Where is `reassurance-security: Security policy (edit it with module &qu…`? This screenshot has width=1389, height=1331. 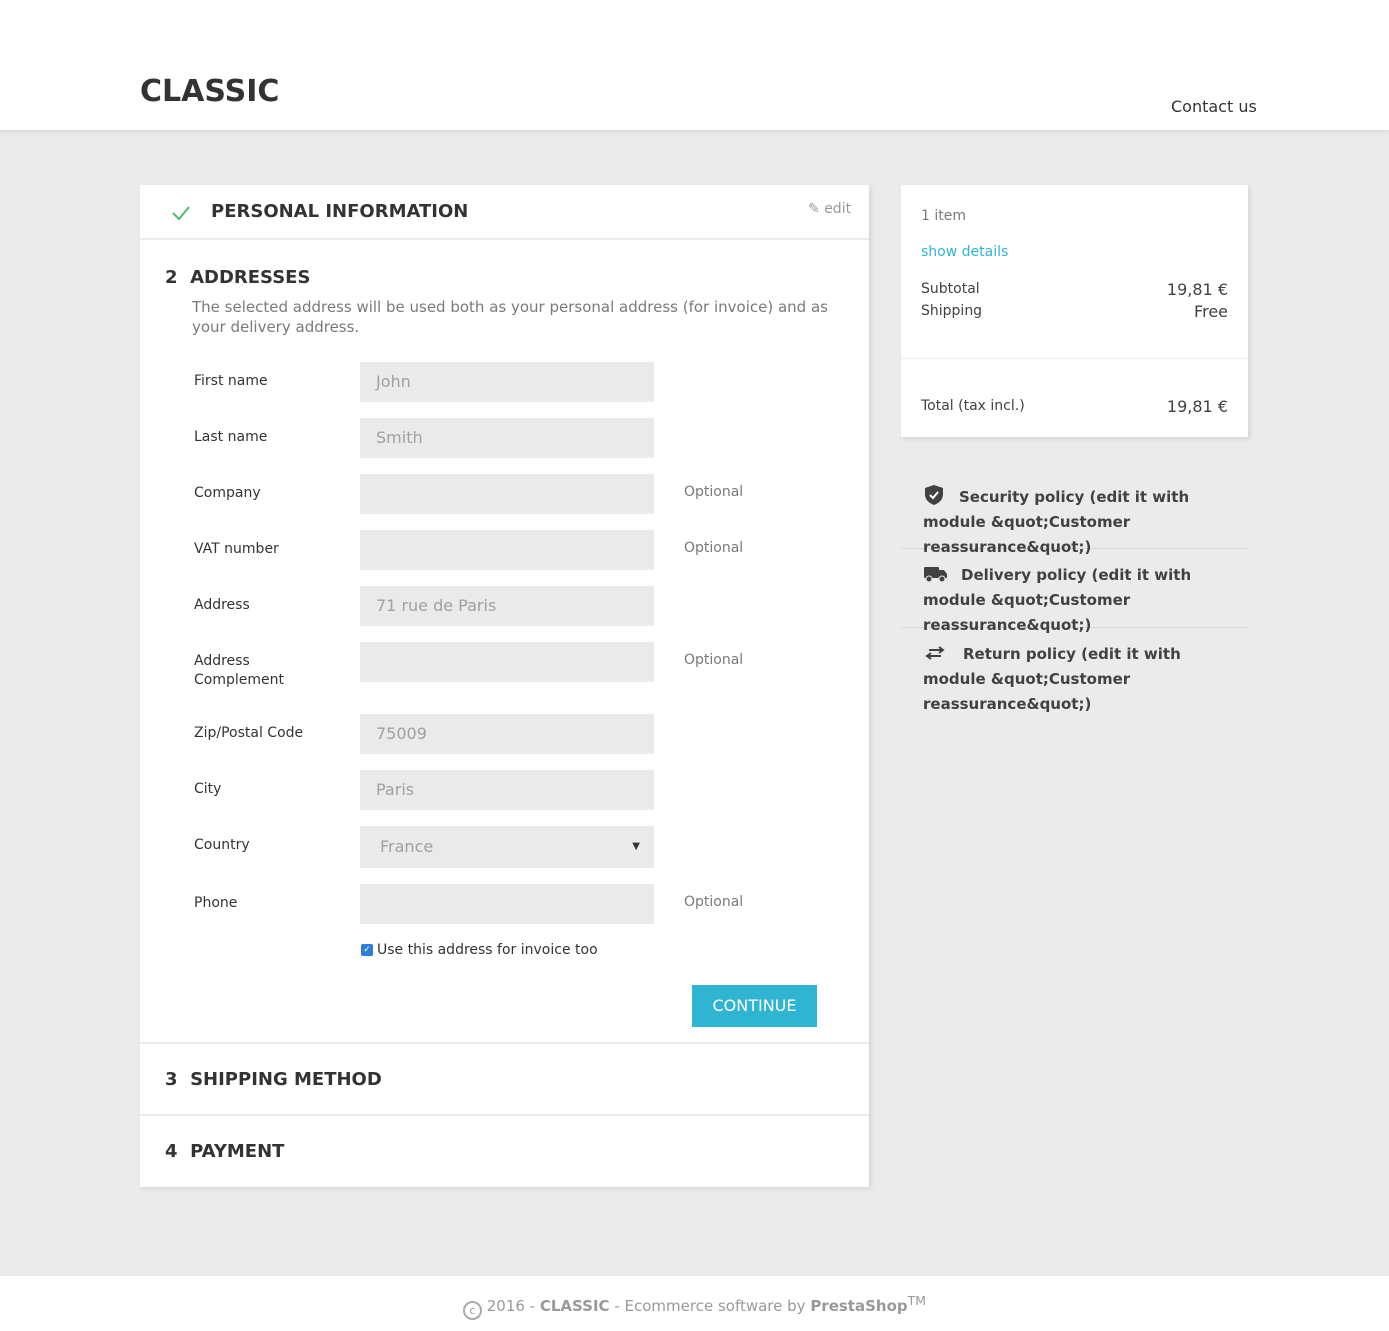 reassurance-security: Security policy (edit it with module &qu… is located at coordinates (1075, 520).